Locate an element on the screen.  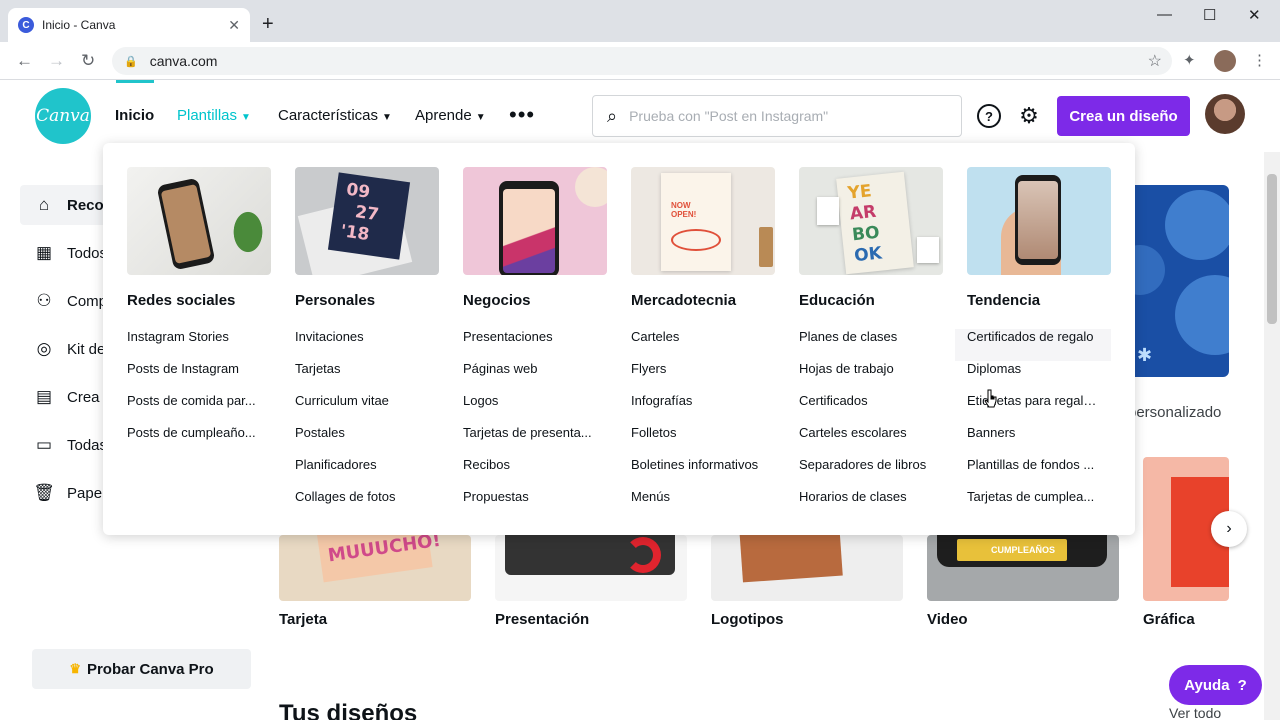
nav-plantillas-label: Plantillas is located at coordinates (207, 115).